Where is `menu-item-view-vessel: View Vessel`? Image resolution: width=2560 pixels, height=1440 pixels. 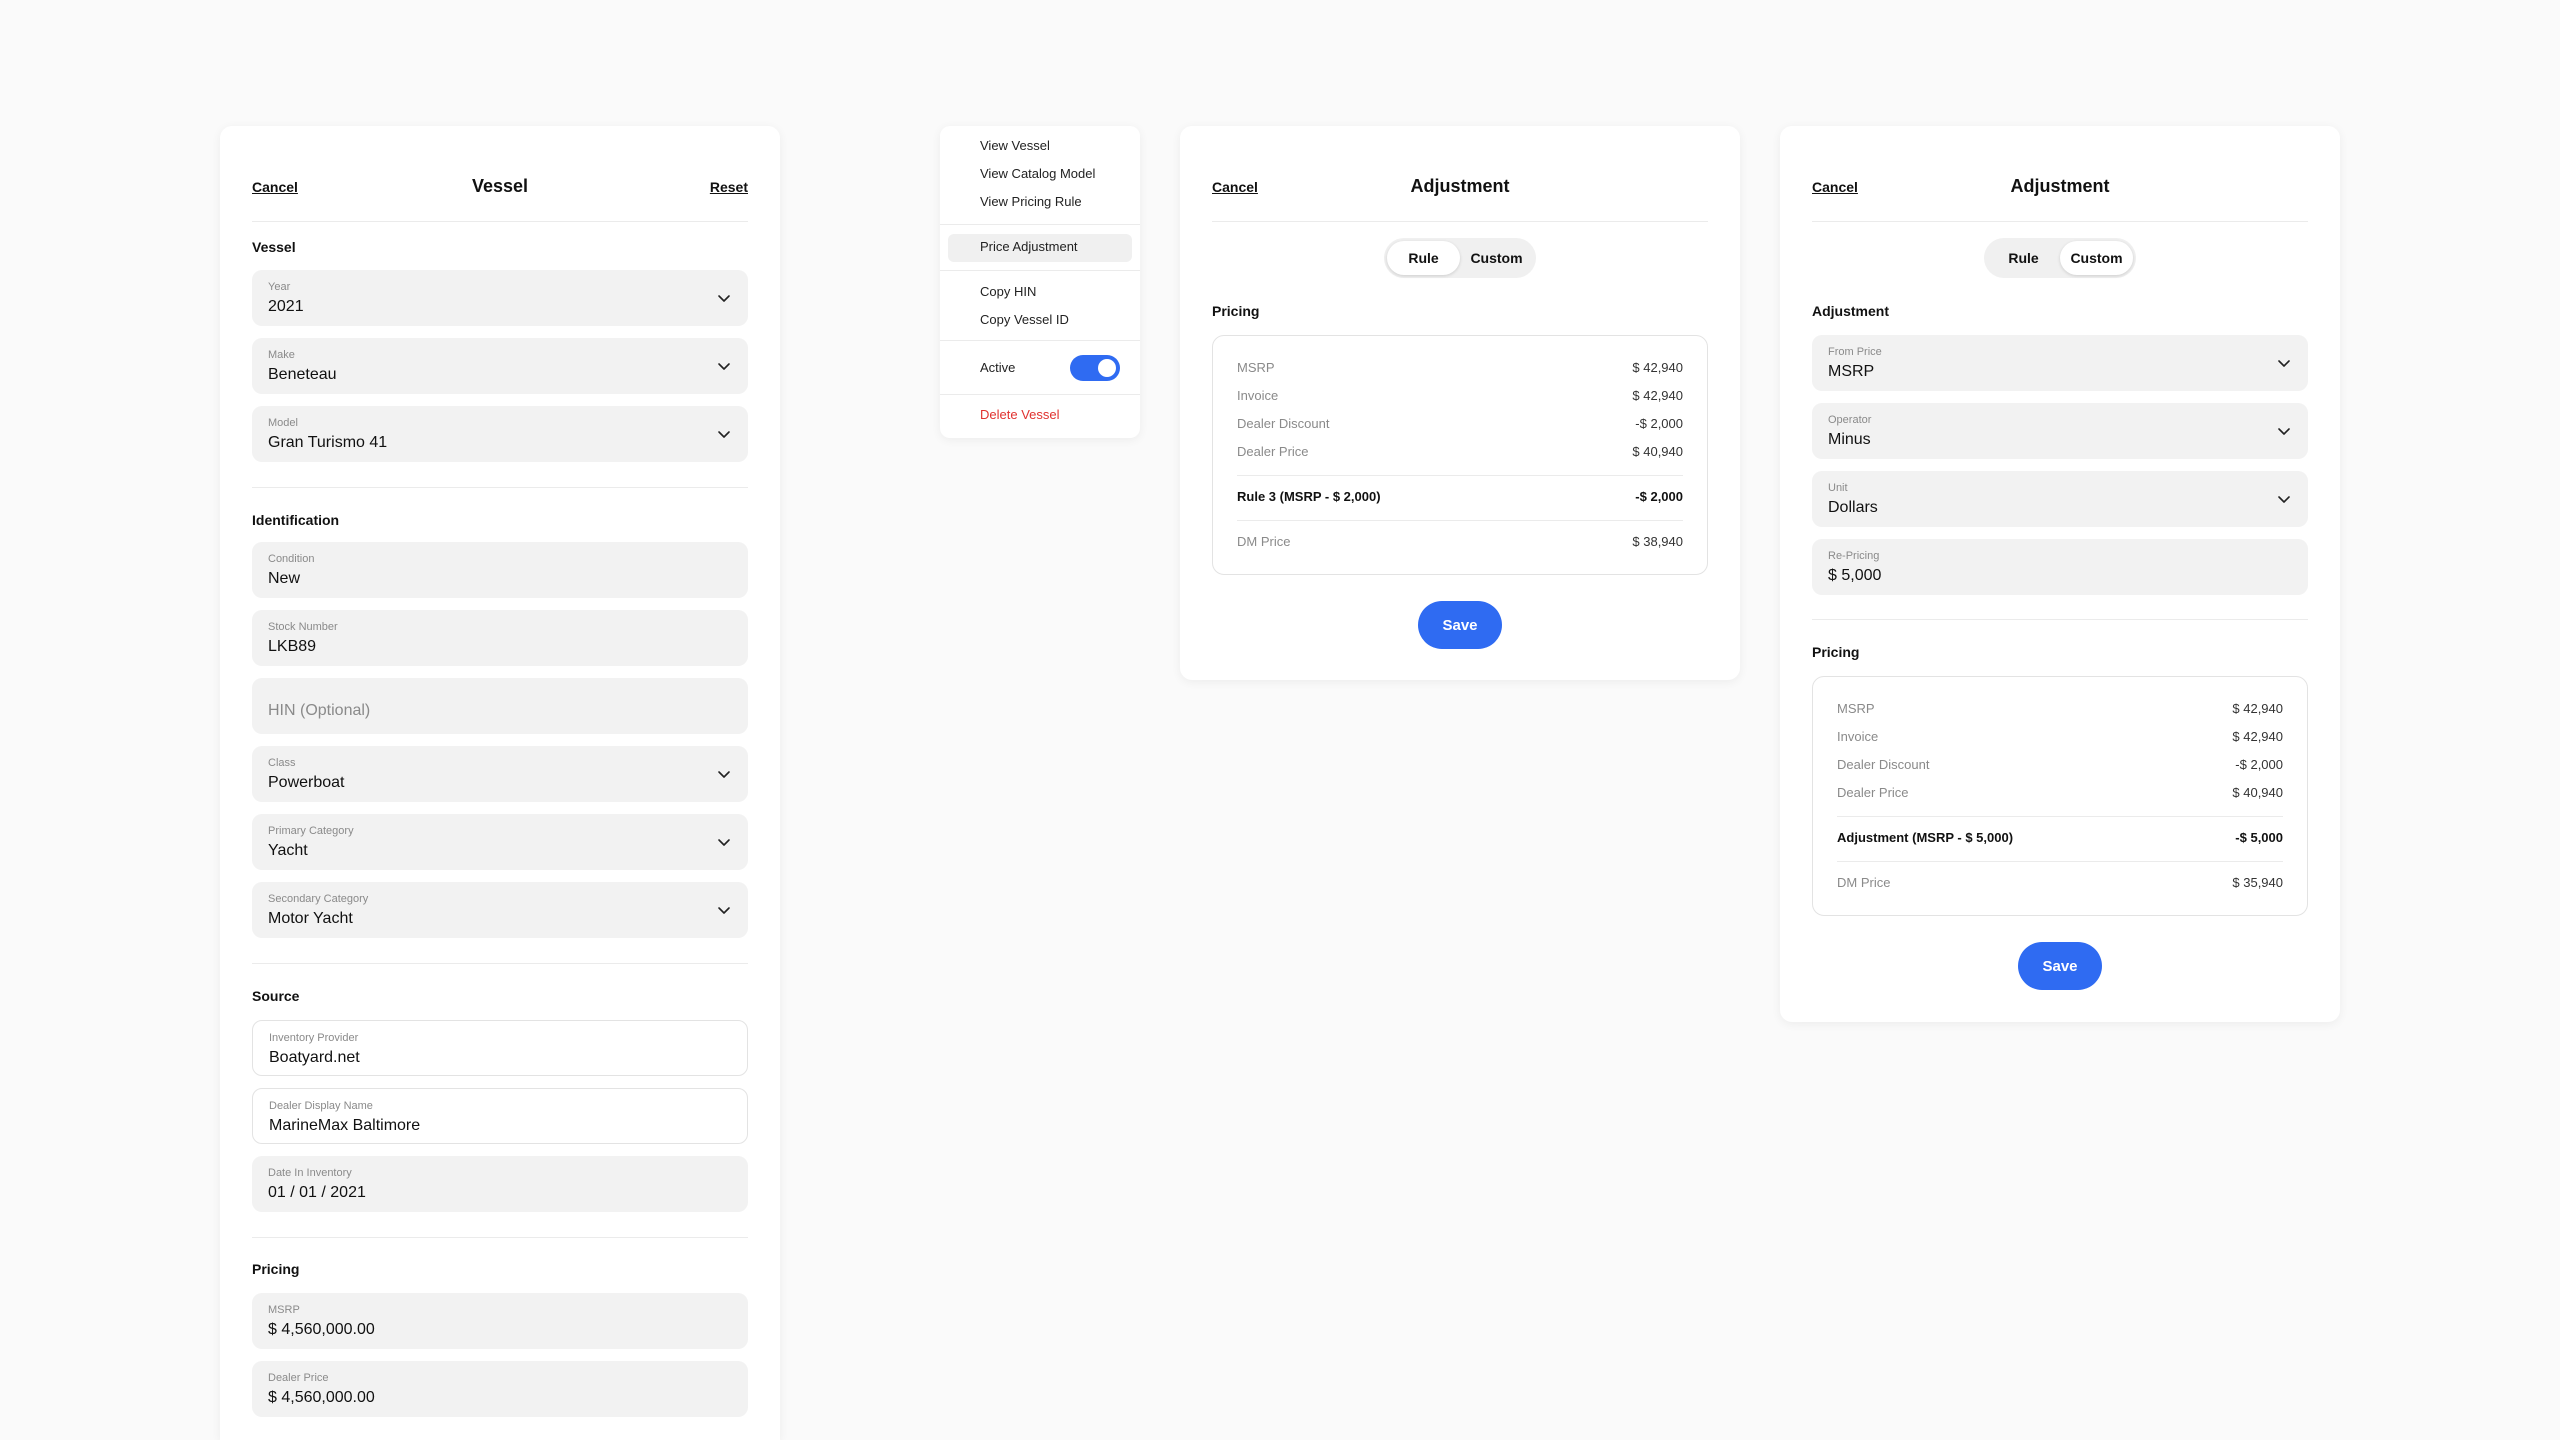
menu-item-view-vessel: View Vessel is located at coordinates (1015, 145).